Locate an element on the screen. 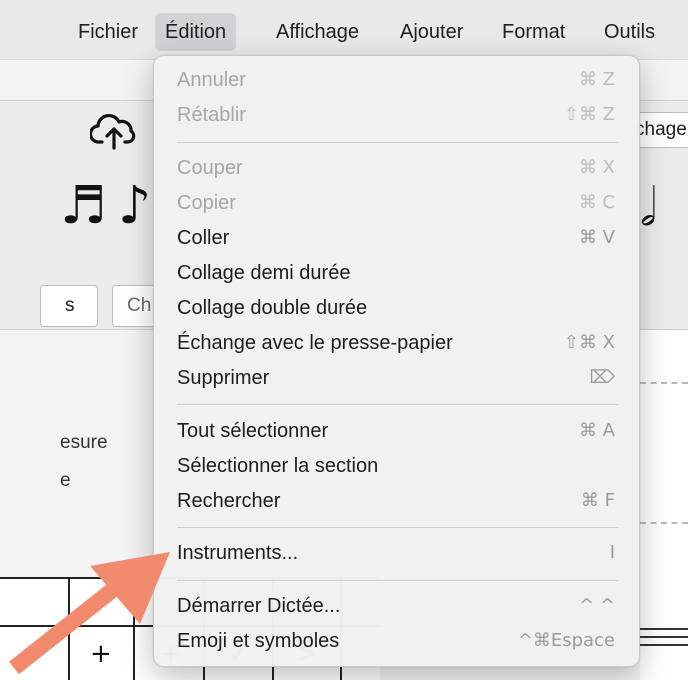  menu-item-copy: Copier ⌘ C is located at coordinates (396, 203).